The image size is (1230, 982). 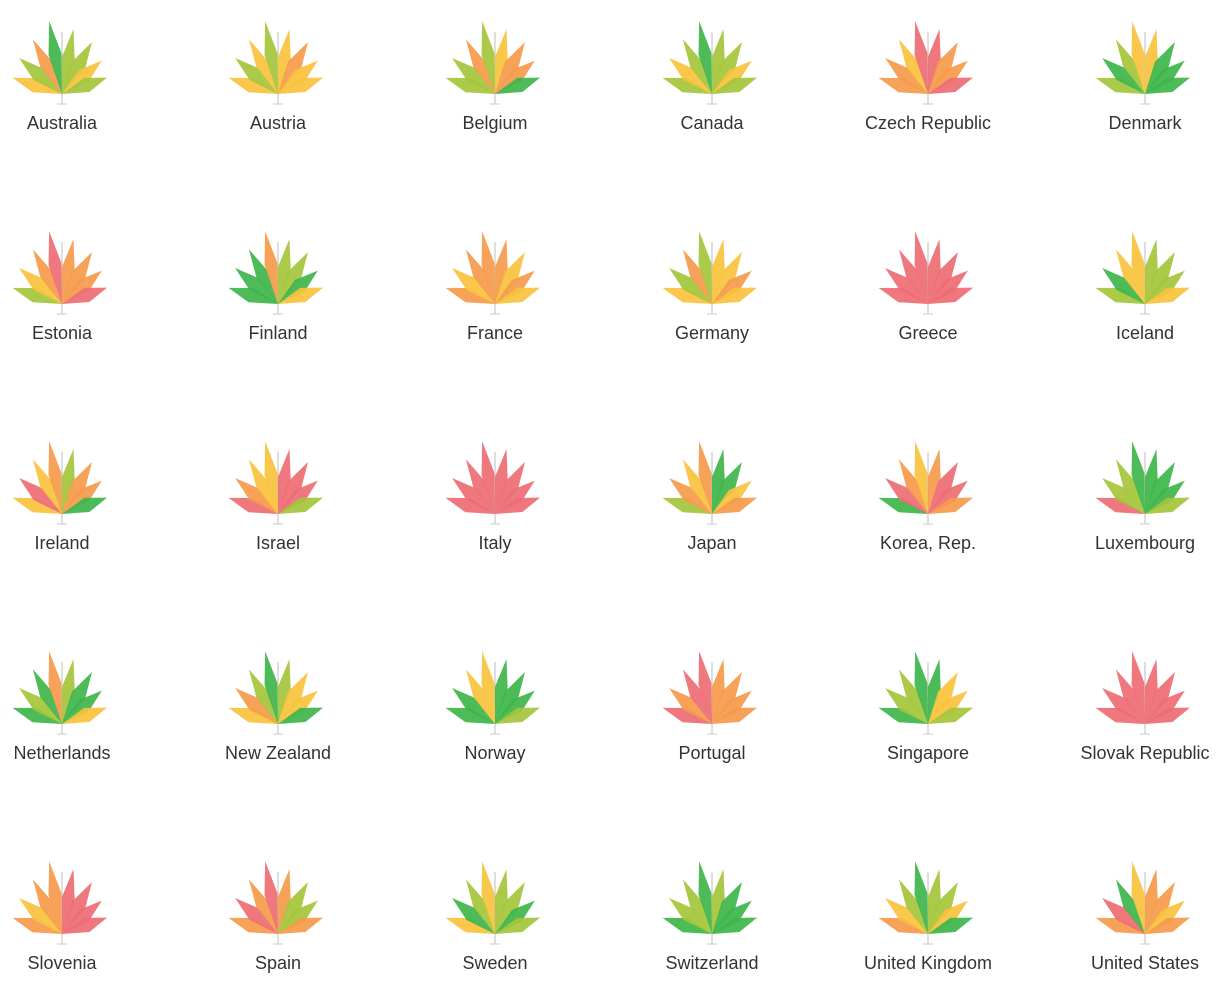 What do you see at coordinates (62, 543) in the screenshot?
I see `country-label: Ireland` at bounding box center [62, 543].